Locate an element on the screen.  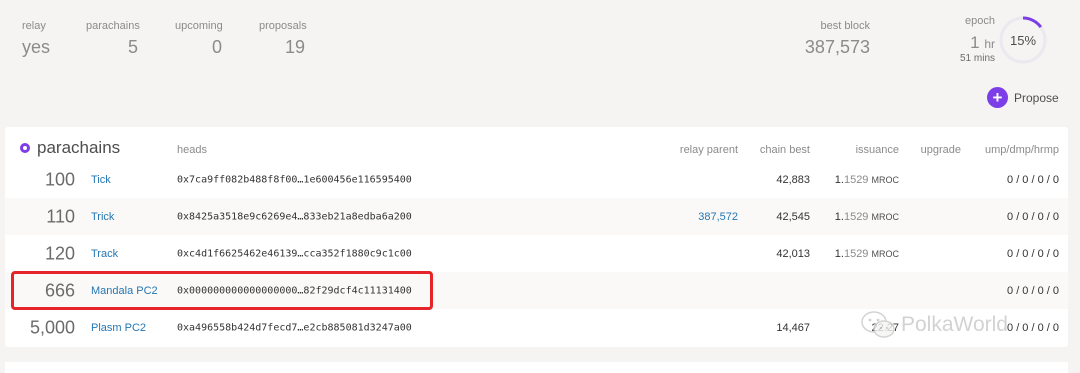
row-chain-best: 42,013 is located at coordinates (793, 253).